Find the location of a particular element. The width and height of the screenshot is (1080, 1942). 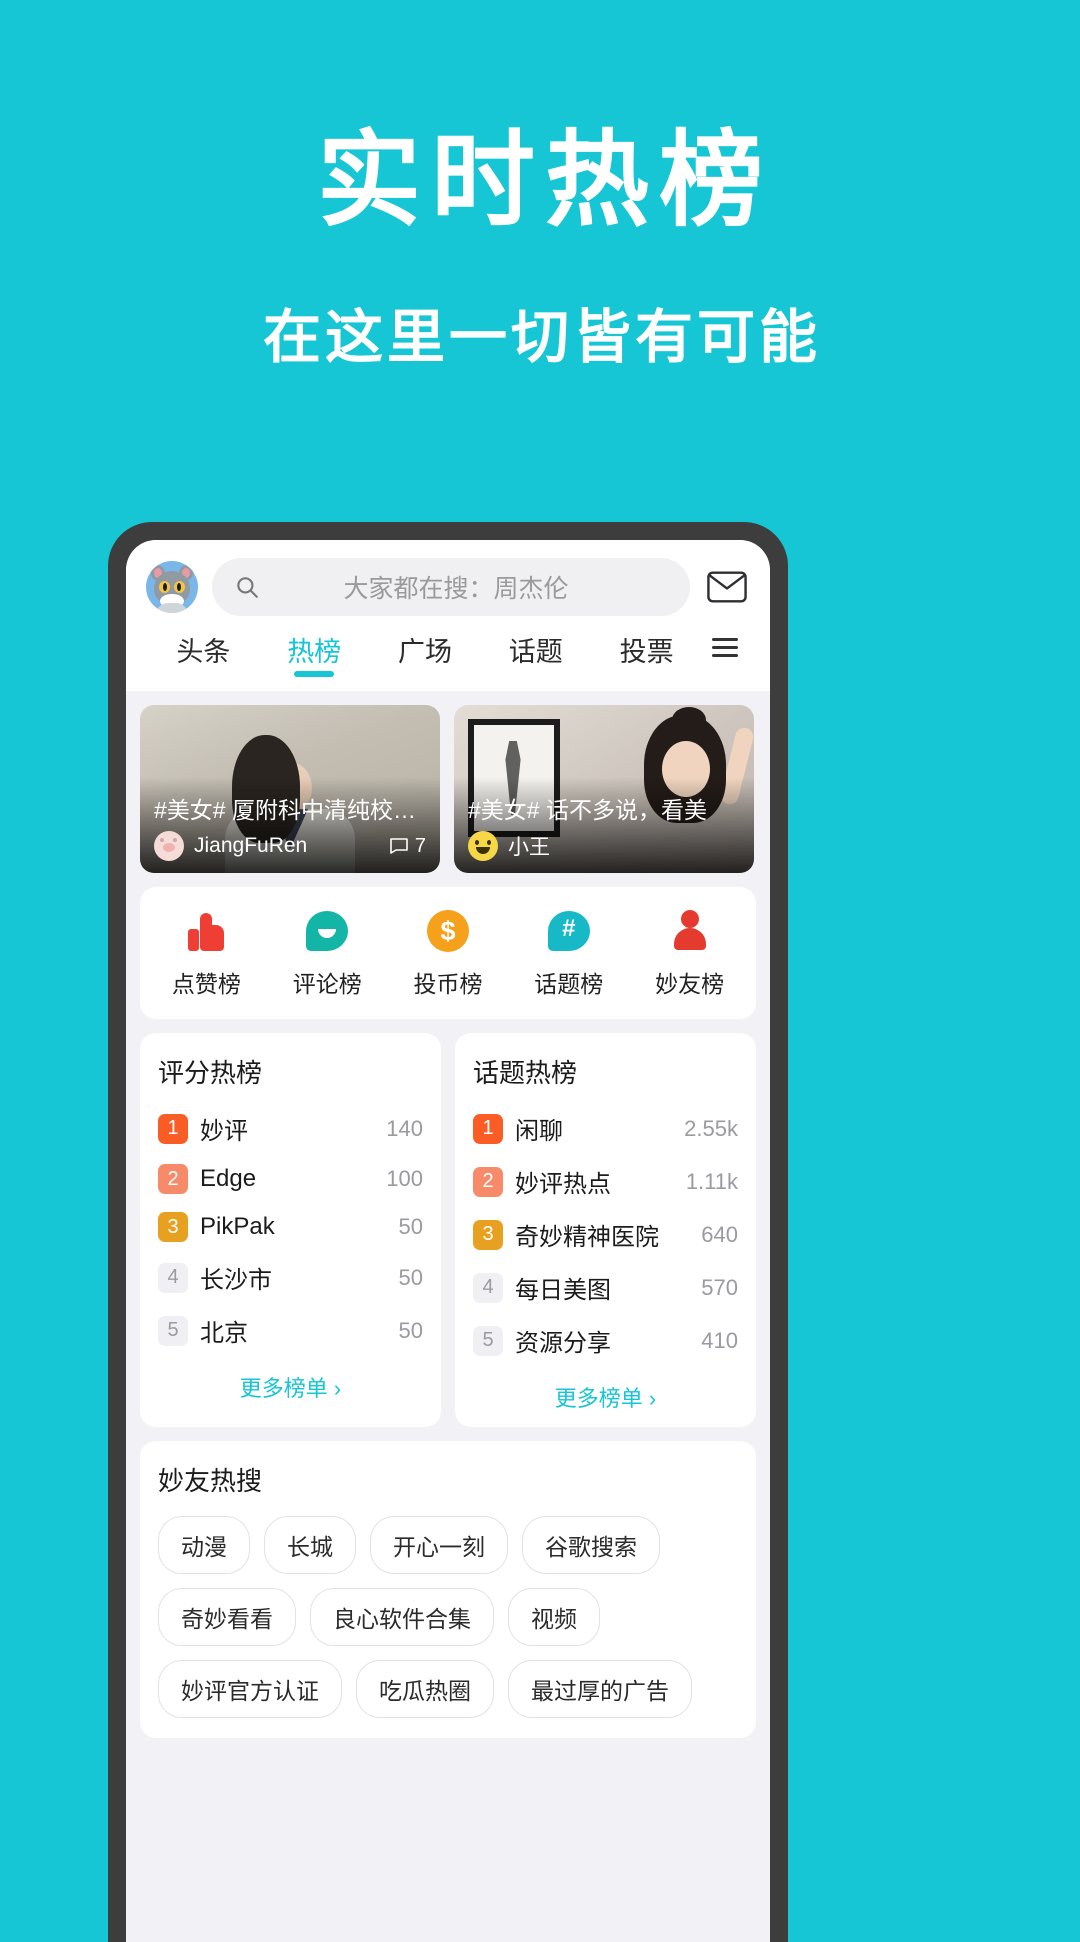

quick-entry-row: 点赞榜 评论榜 $ 投币榜 # 话题榜 妙友榜 is located at coordinates (448, 953).